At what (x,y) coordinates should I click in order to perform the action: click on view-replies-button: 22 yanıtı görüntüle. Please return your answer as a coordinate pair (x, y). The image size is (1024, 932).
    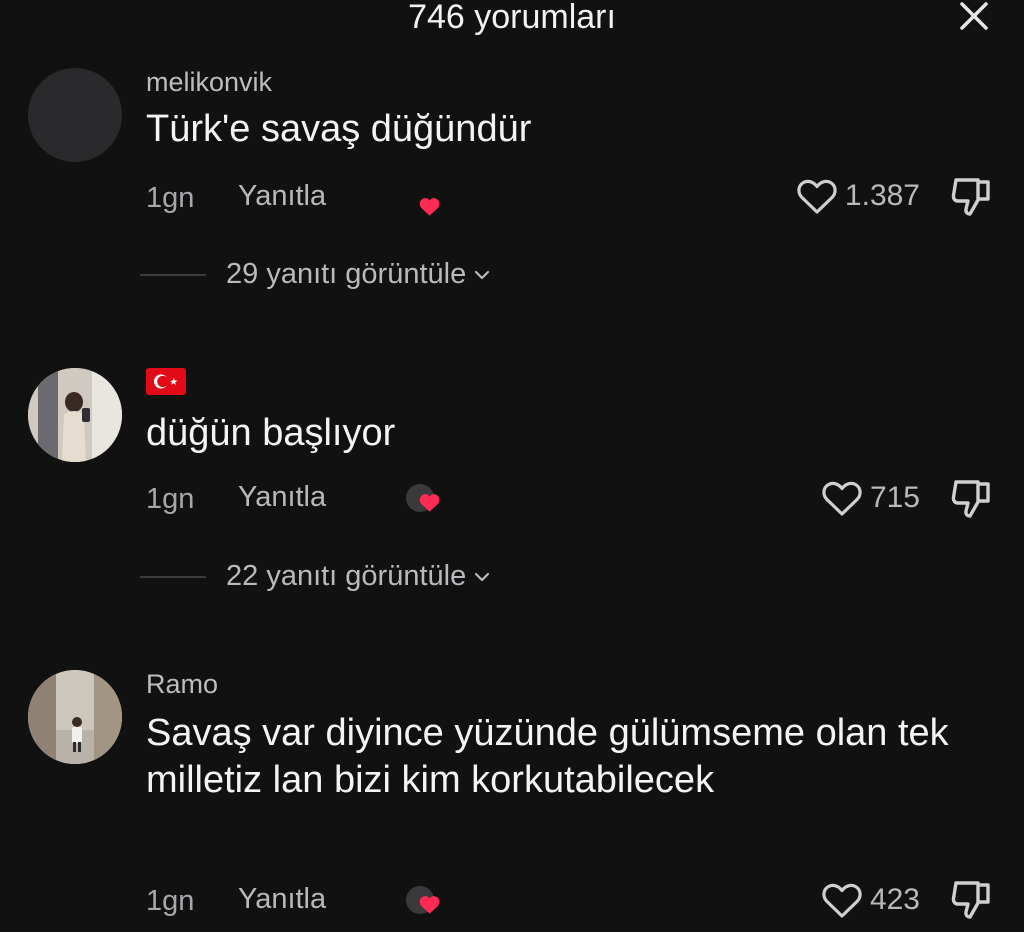
    Looking at the image, I should click on (315, 576).